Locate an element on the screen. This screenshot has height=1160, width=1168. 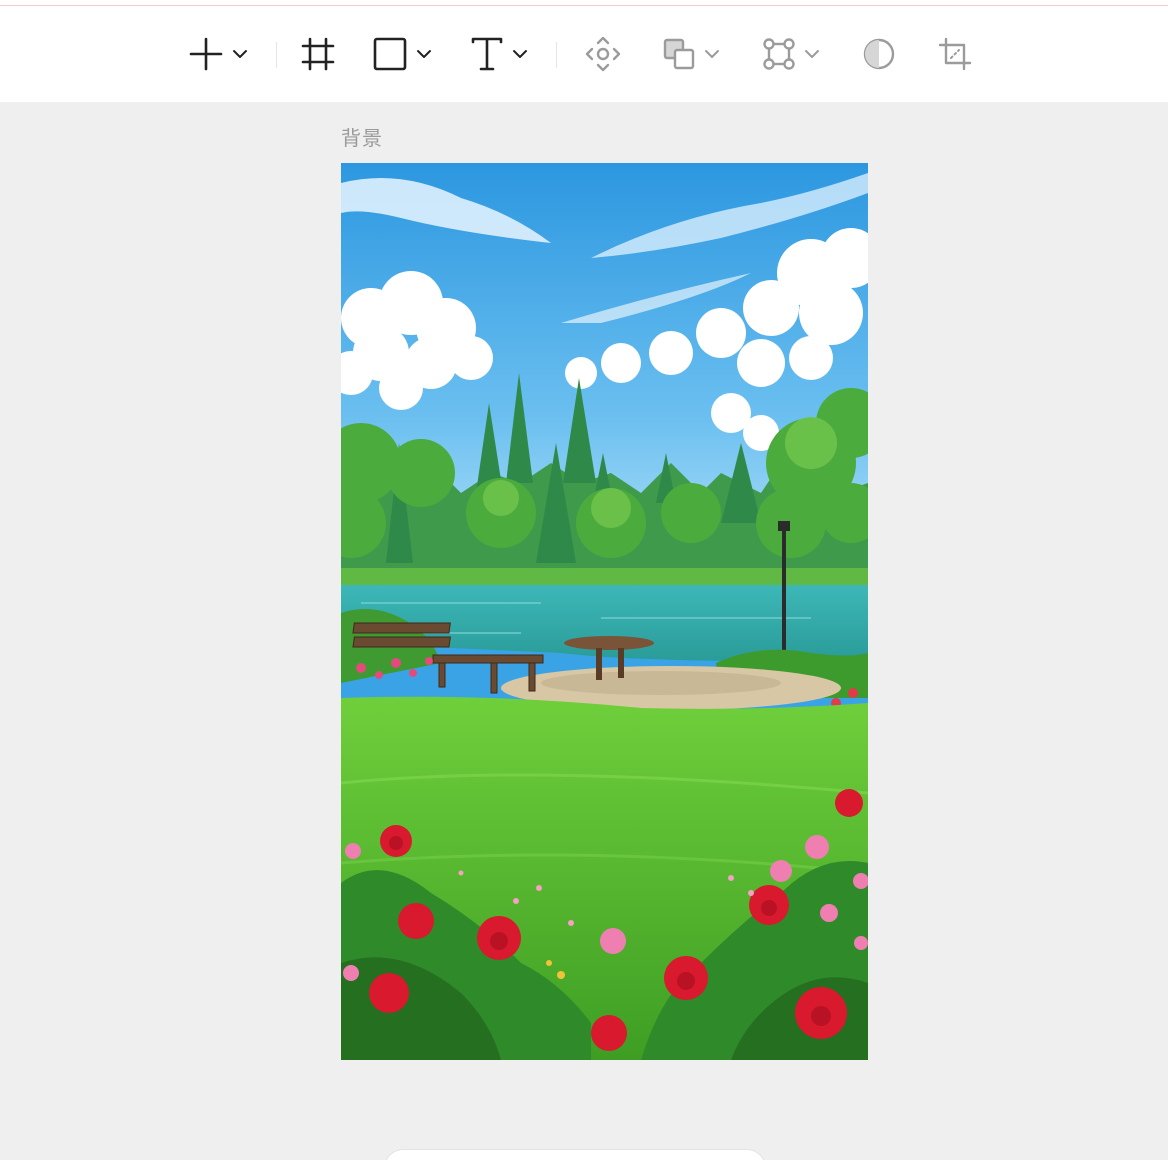
vector-path-tool-button is located at coordinates (791, 54).